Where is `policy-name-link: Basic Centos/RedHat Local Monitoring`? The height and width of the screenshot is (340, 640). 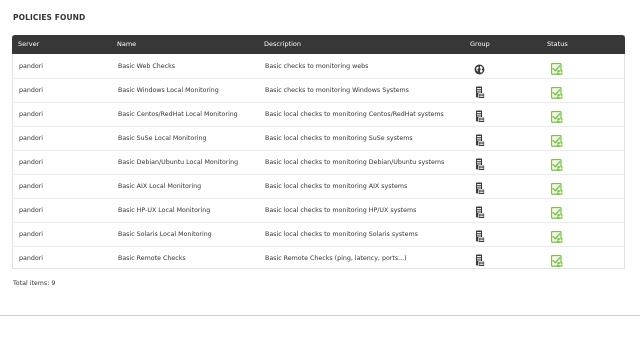 policy-name-link: Basic Centos/RedHat Local Monitoring is located at coordinates (178, 114).